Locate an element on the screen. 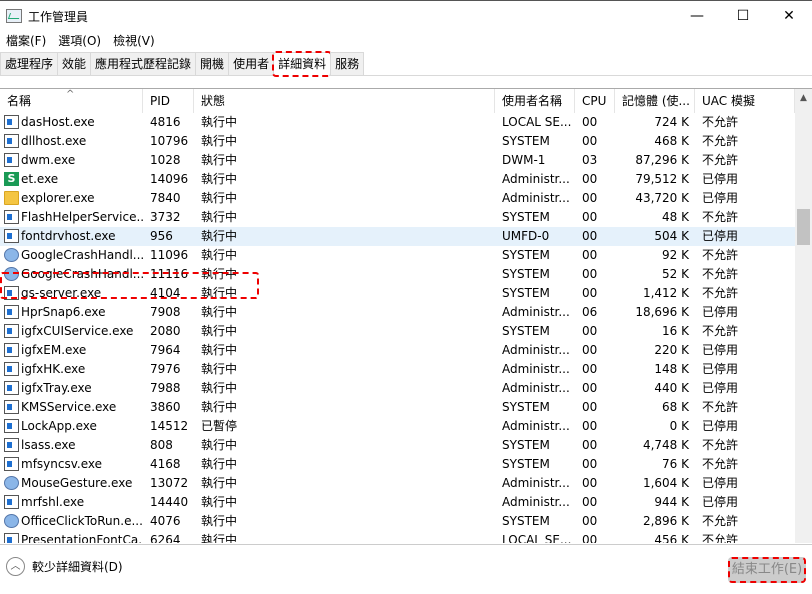  cell-pid: 7908 is located at coordinates (165, 312).